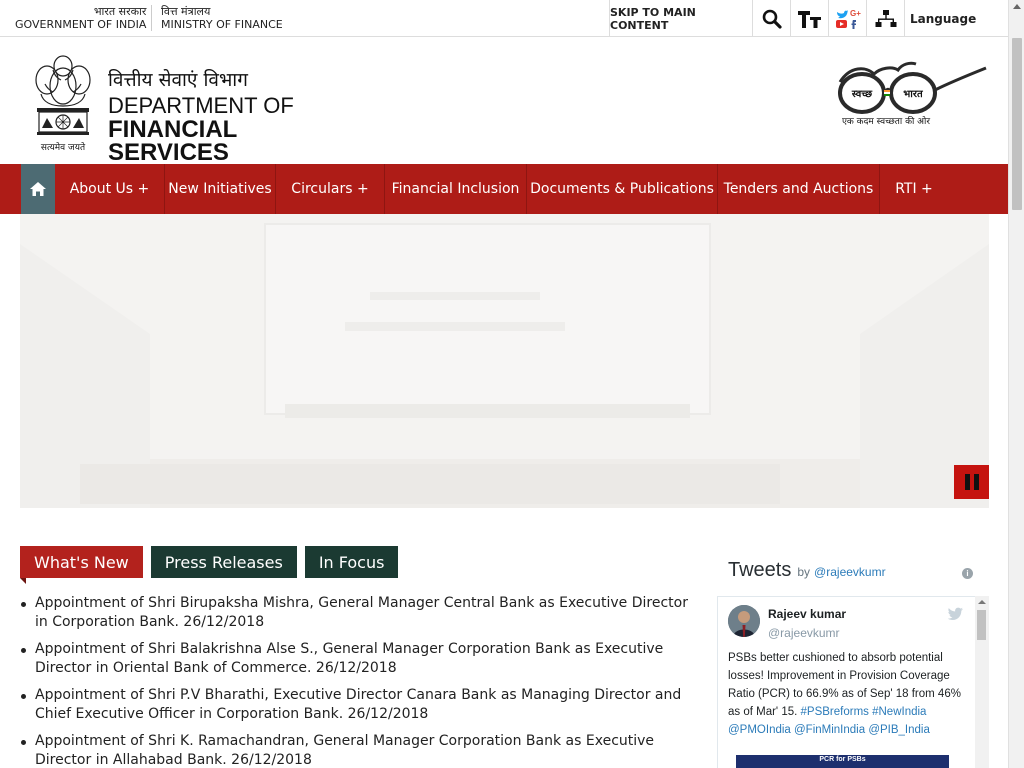  What do you see at coordinates (862, 94) in the screenshot?
I see `swachh-left-word: स्वच्छ` at bounding box center [862, 94].